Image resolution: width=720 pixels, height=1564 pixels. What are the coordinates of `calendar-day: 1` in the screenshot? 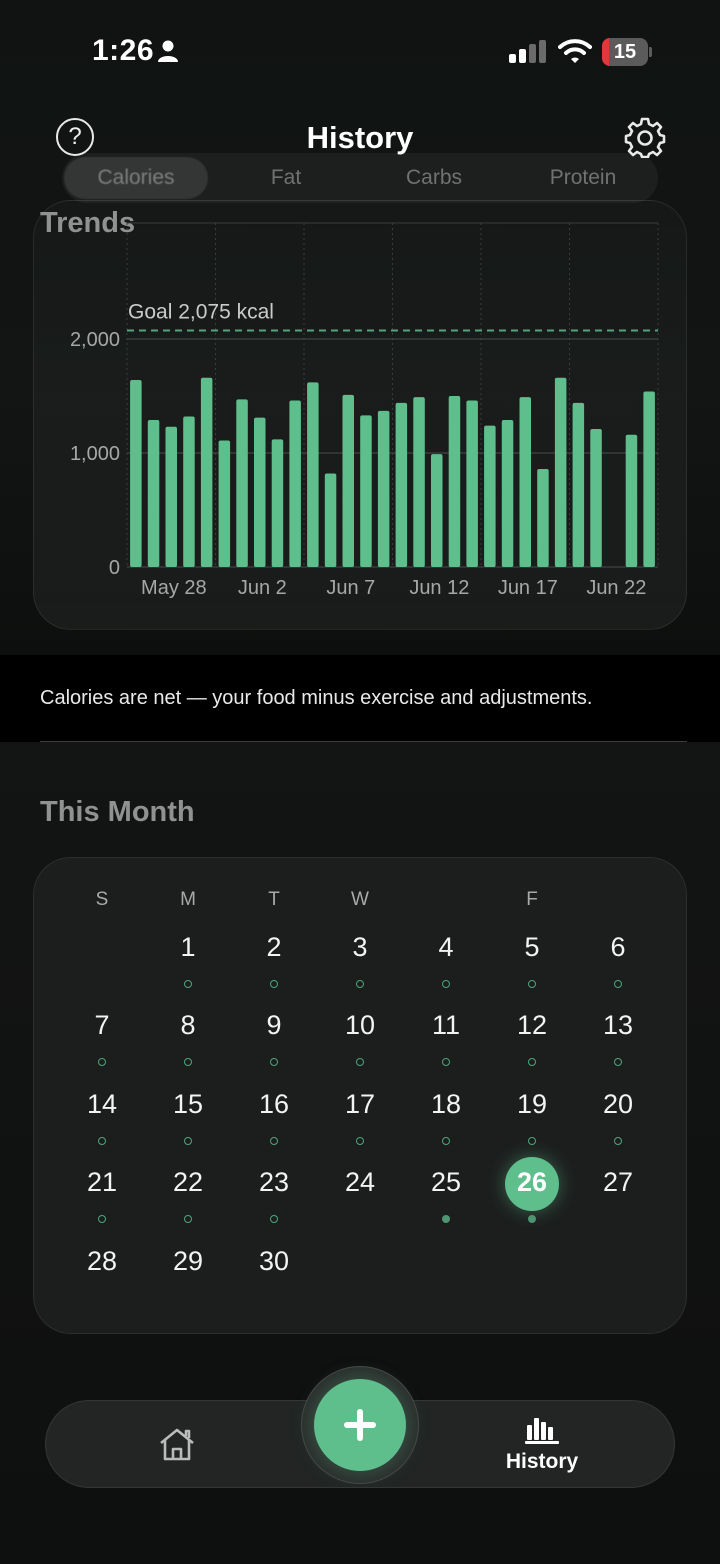 It's located at (188, 947).